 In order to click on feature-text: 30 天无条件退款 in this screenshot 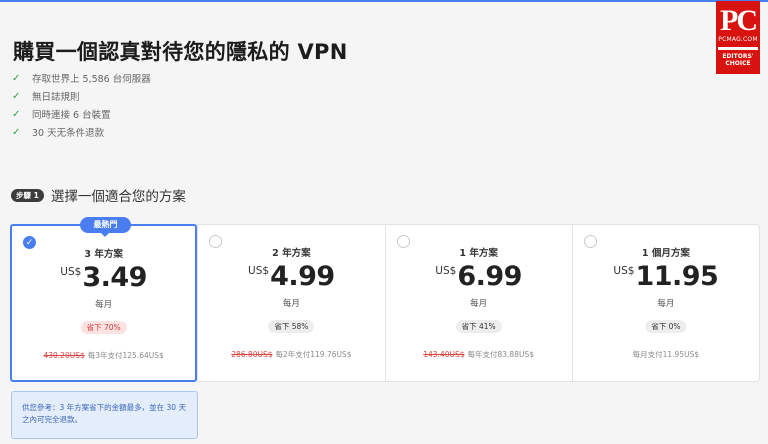, I will do `click(68, 133)`.